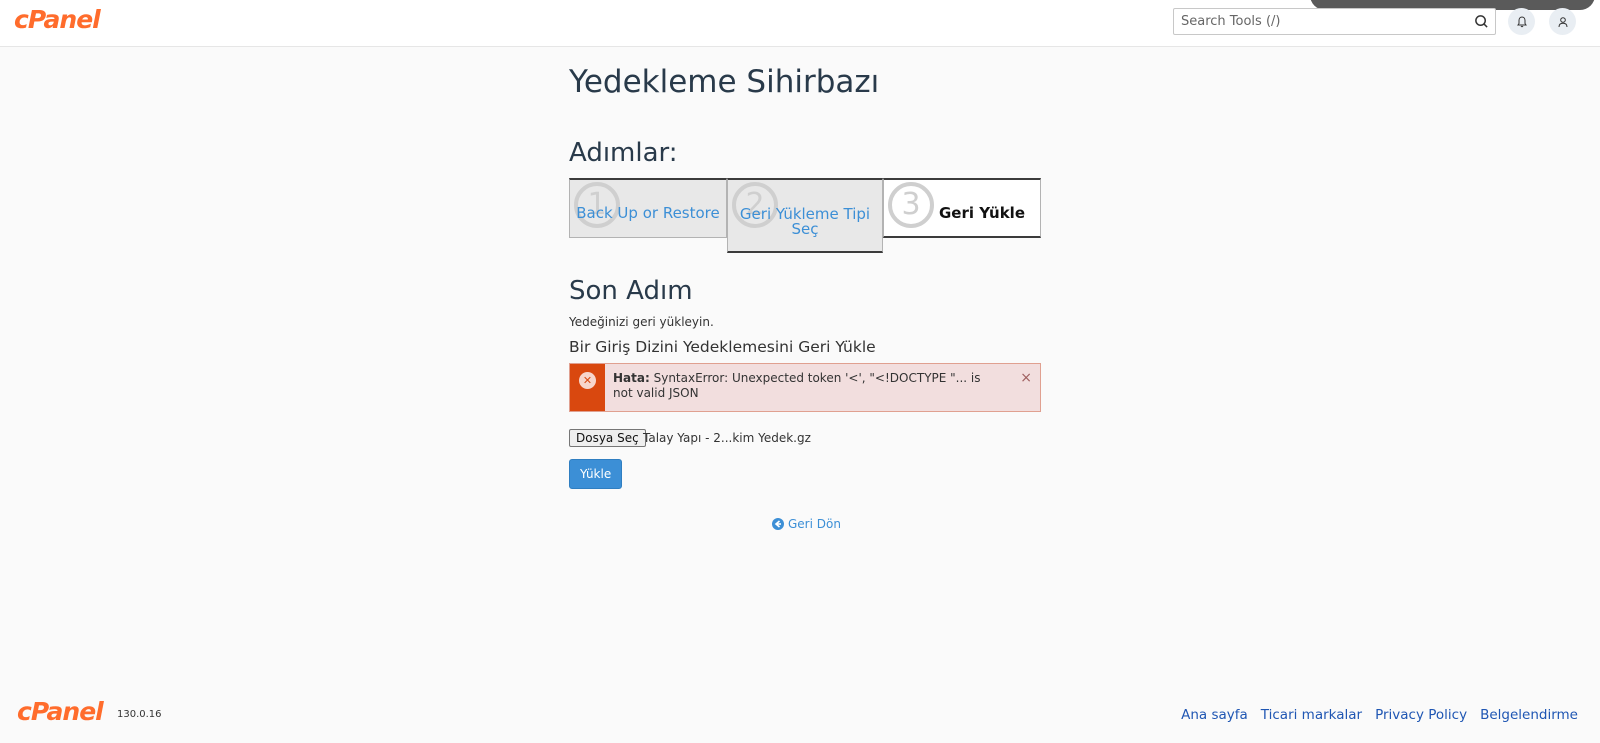  What do you see at coordinates (631, 378) in the screenshot?
I see `alert-label: Hata:` at bounding box center [631, 378].